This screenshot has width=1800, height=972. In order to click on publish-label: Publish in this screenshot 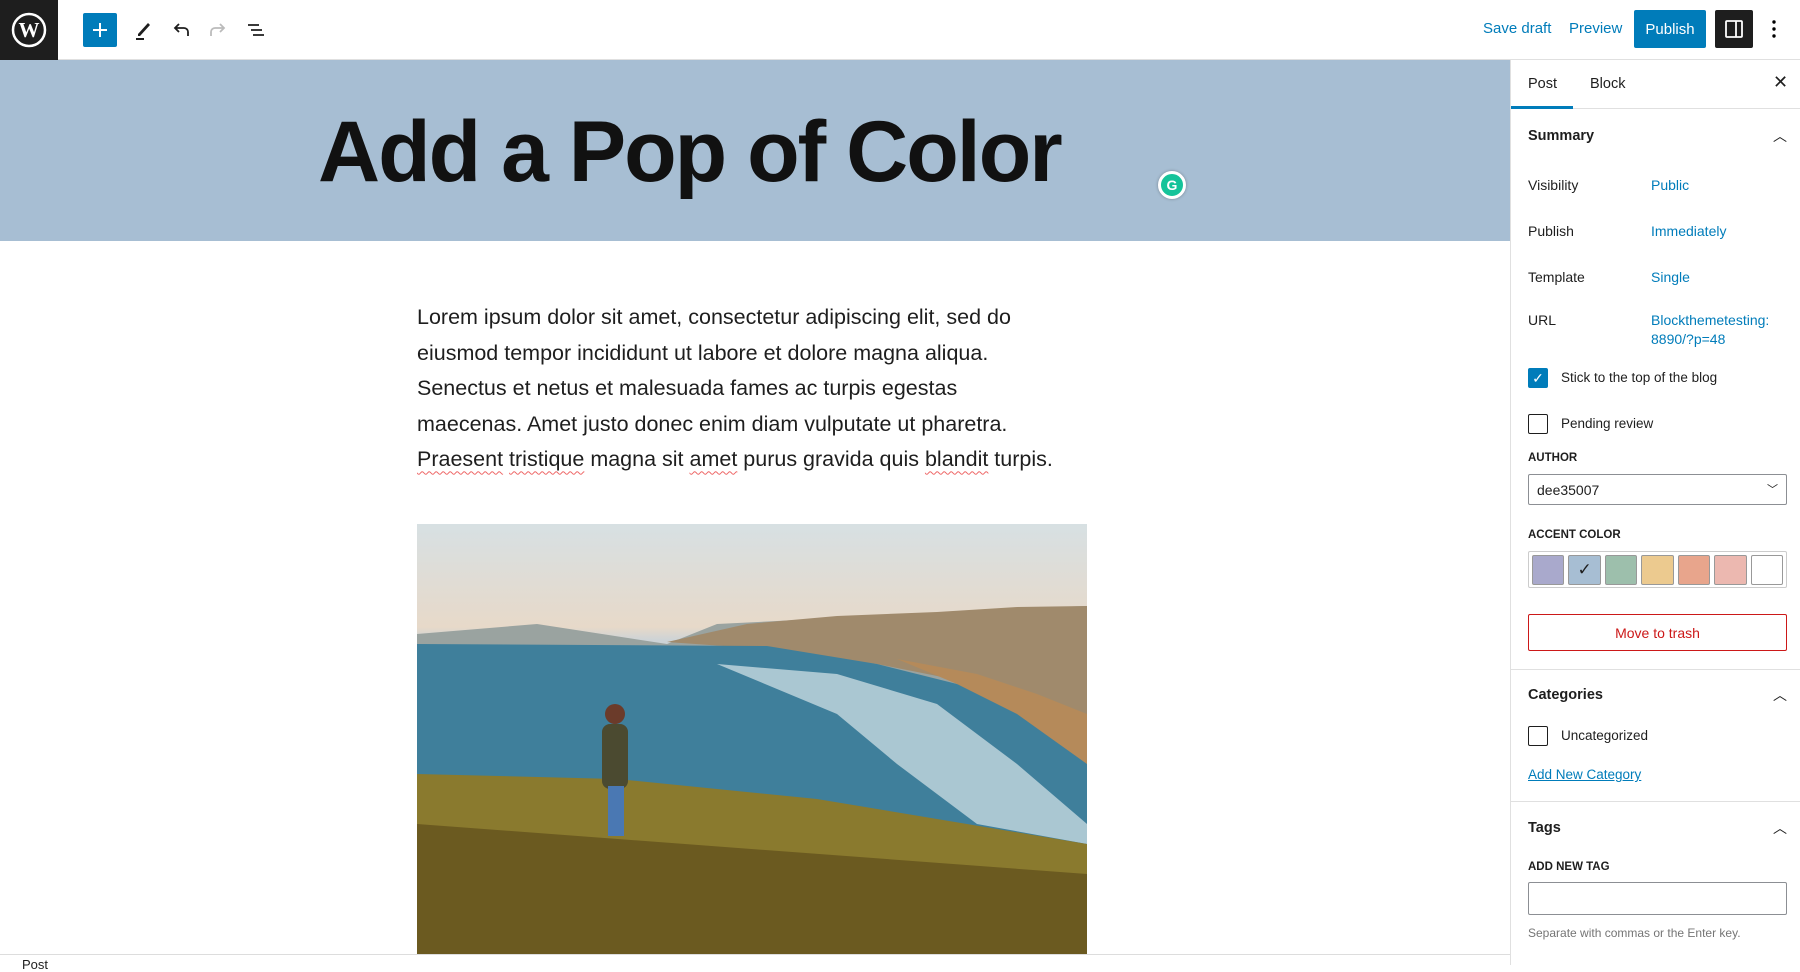, I will do `click(1551, 231)`.